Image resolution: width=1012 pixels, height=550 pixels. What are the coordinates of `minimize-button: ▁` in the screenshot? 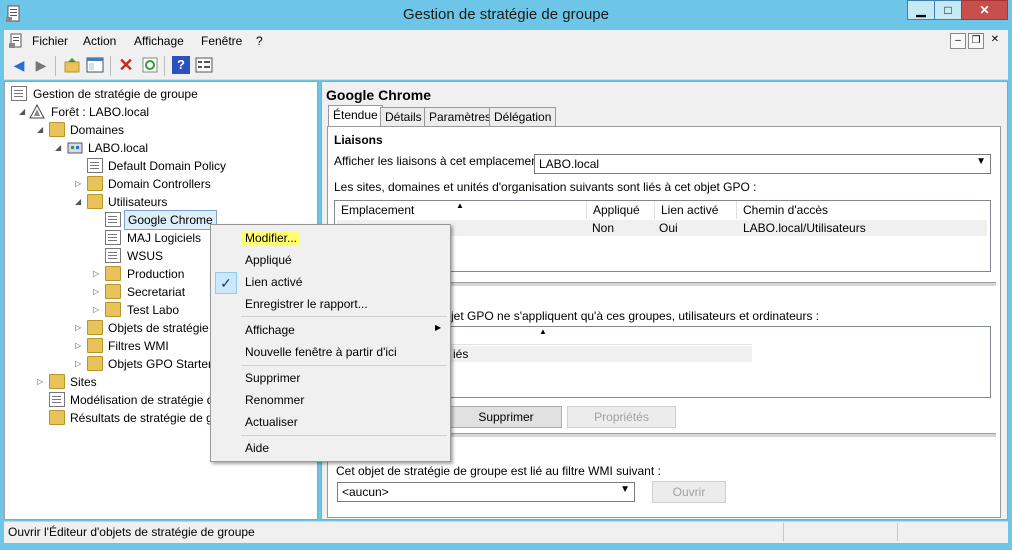 It's located at (921, 10).